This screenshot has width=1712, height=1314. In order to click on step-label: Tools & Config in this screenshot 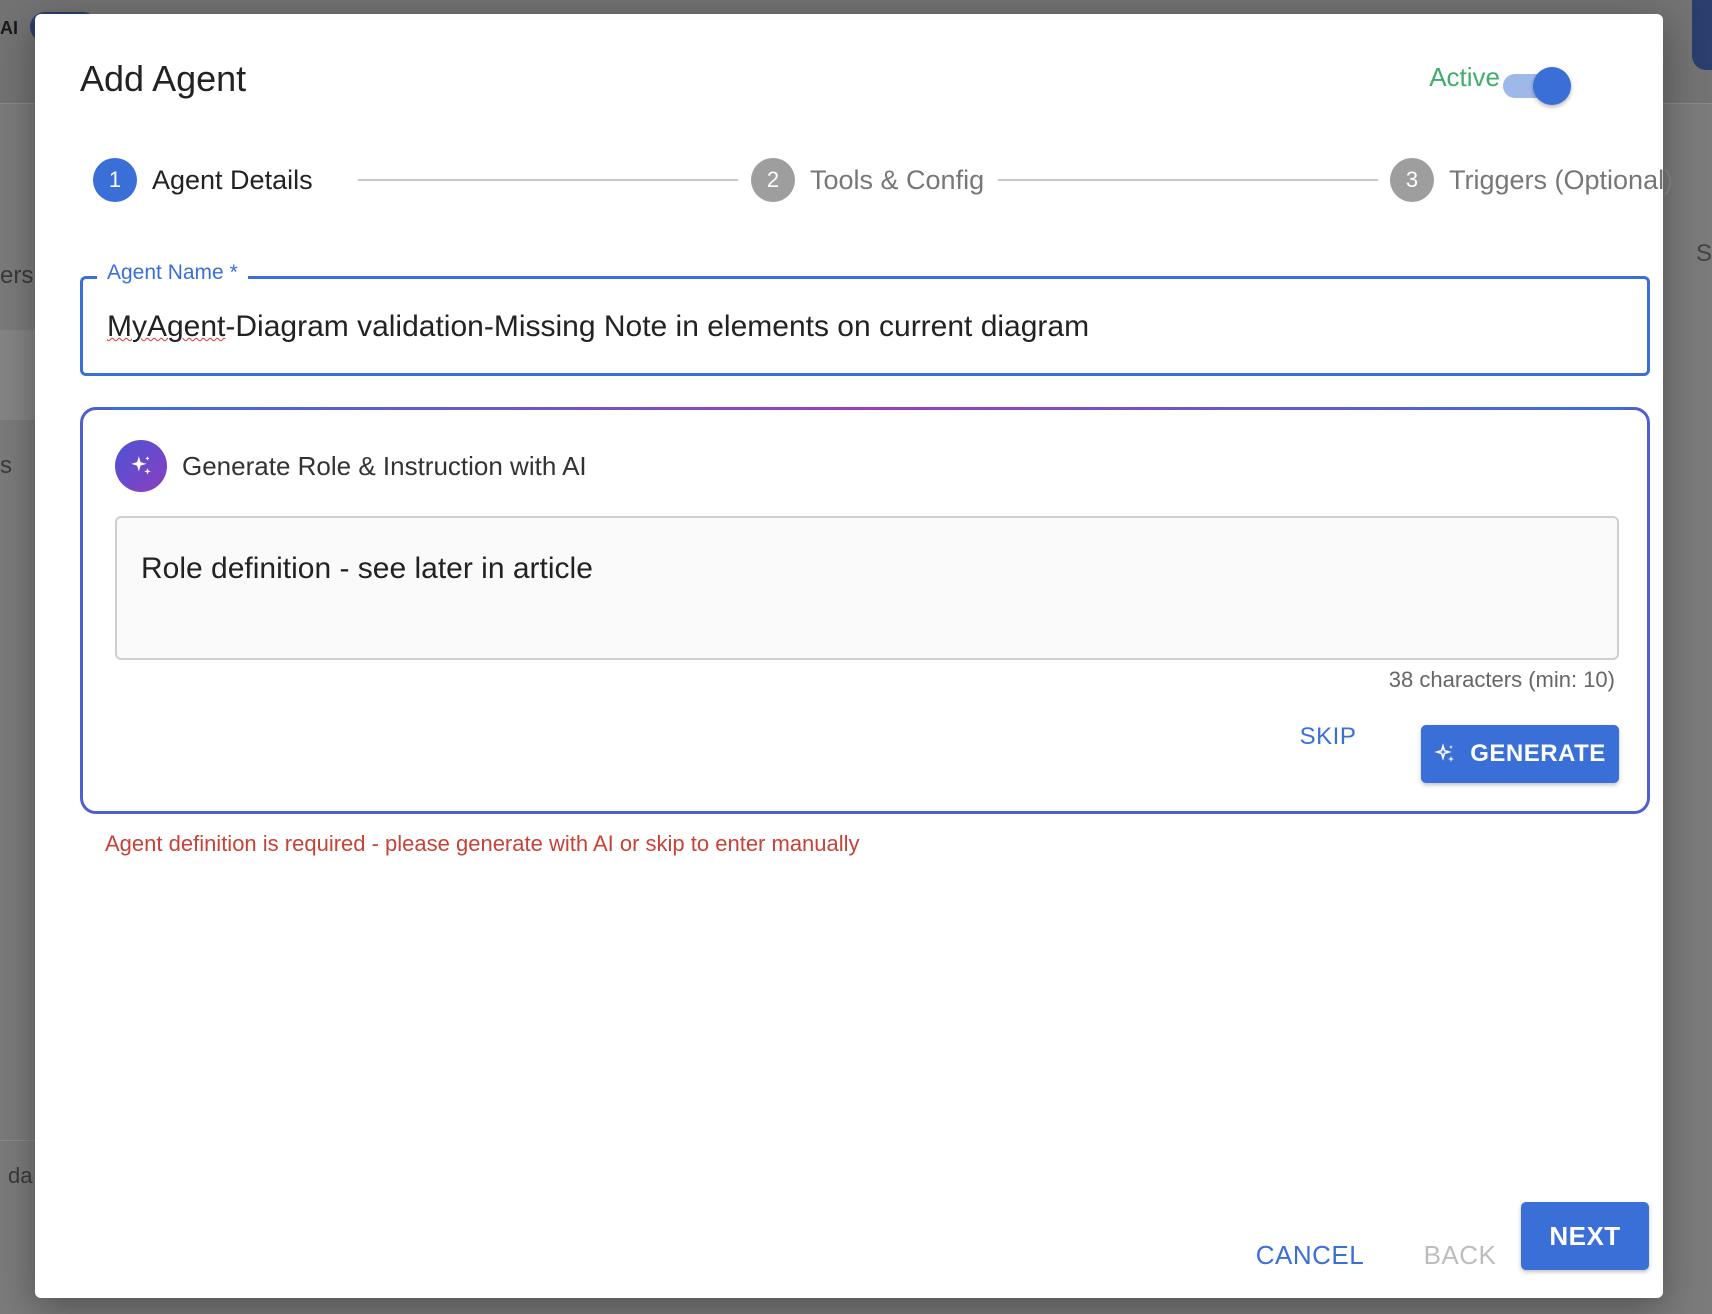, I will do `click(897, 179)`.